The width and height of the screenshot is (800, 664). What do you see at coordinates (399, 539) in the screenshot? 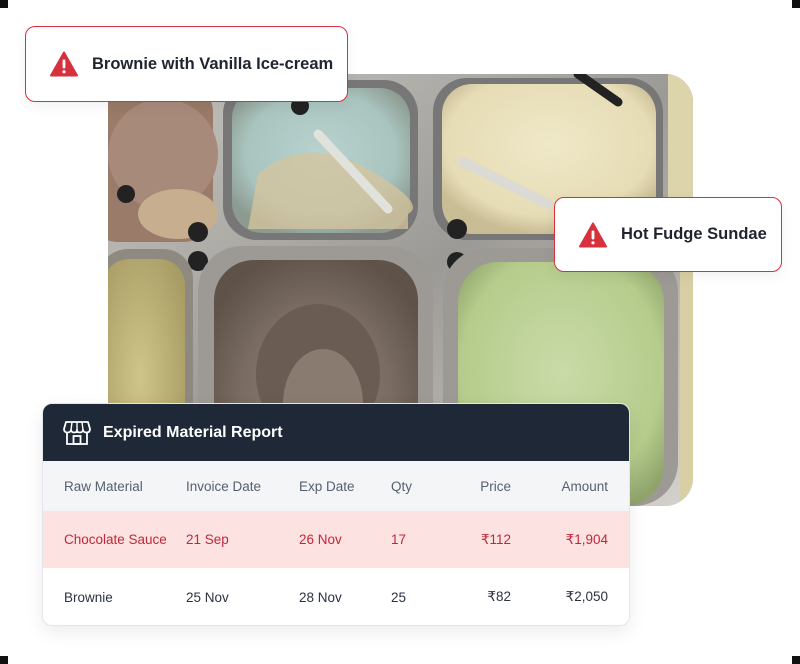
I see `cell-qty: 17` at bounding box center [399, 539].